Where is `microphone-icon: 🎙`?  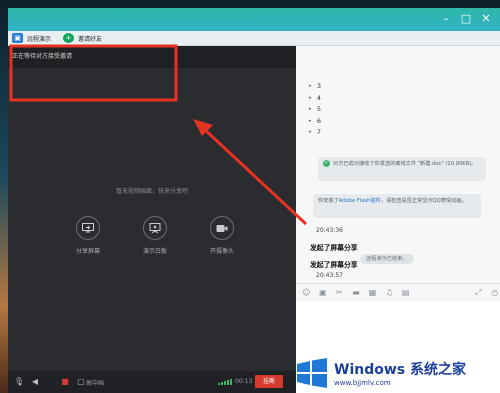 microphone-icon: 🎙 is located at coordinates (19, 382).